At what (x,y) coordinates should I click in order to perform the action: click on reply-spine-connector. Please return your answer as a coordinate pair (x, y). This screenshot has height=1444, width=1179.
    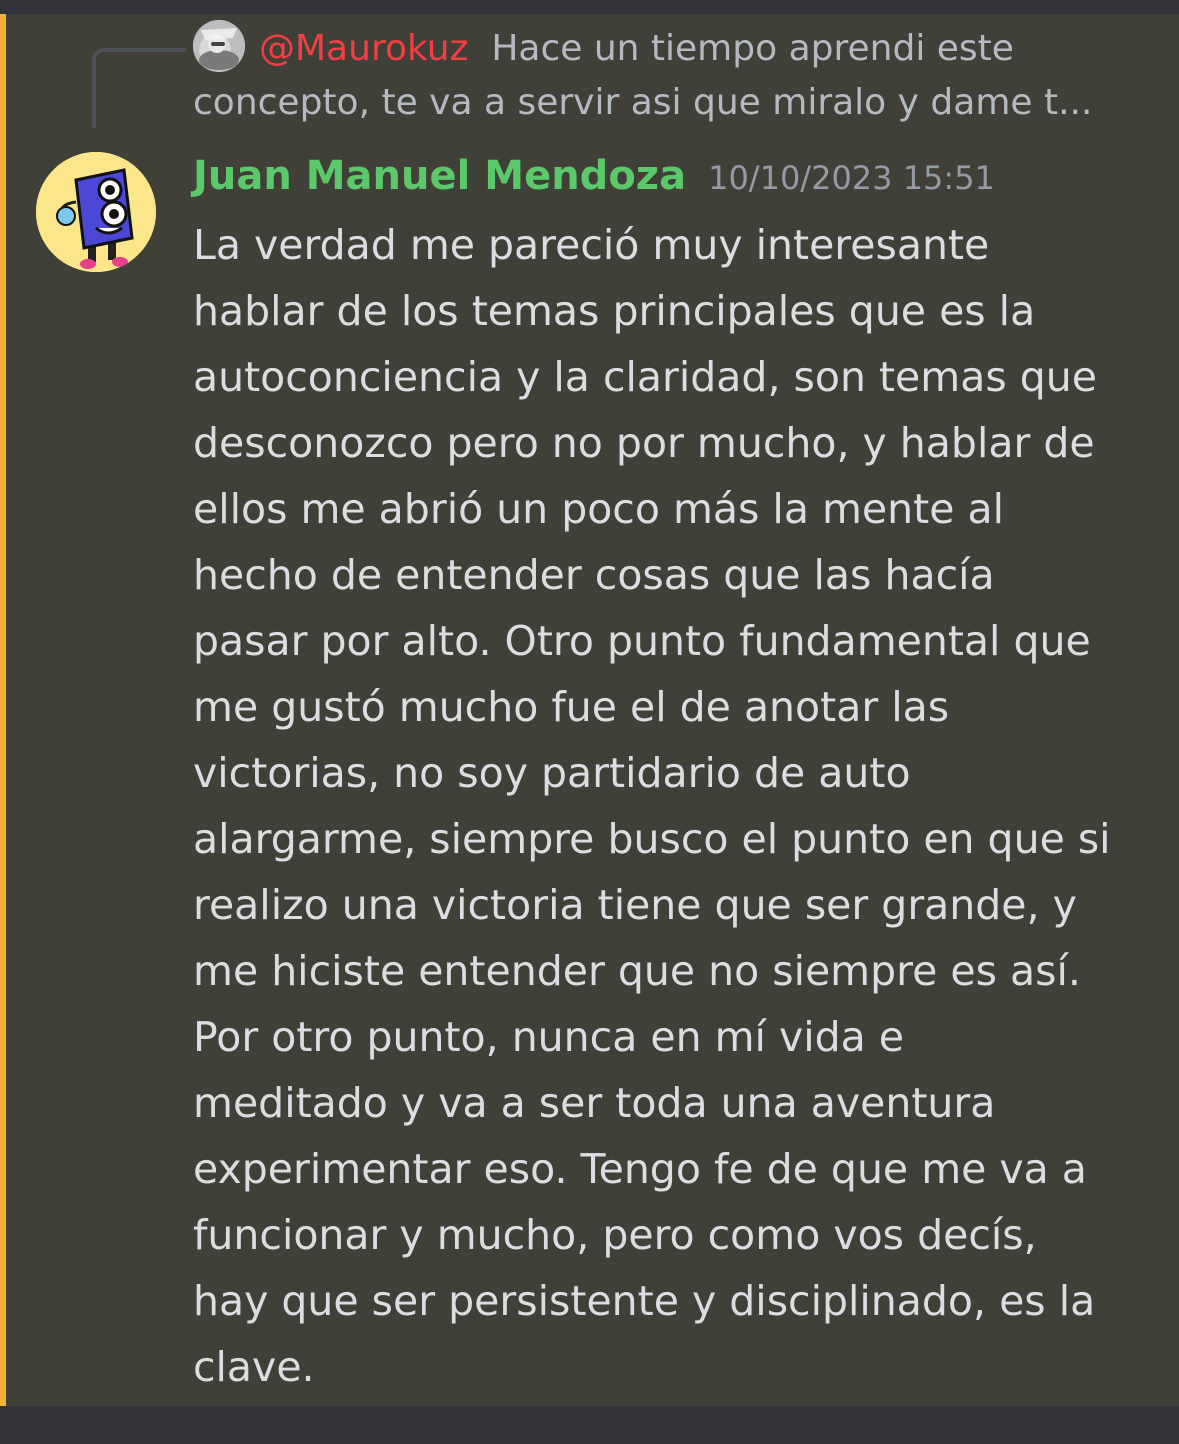
    Looking at the image, I should click on (139, 88).